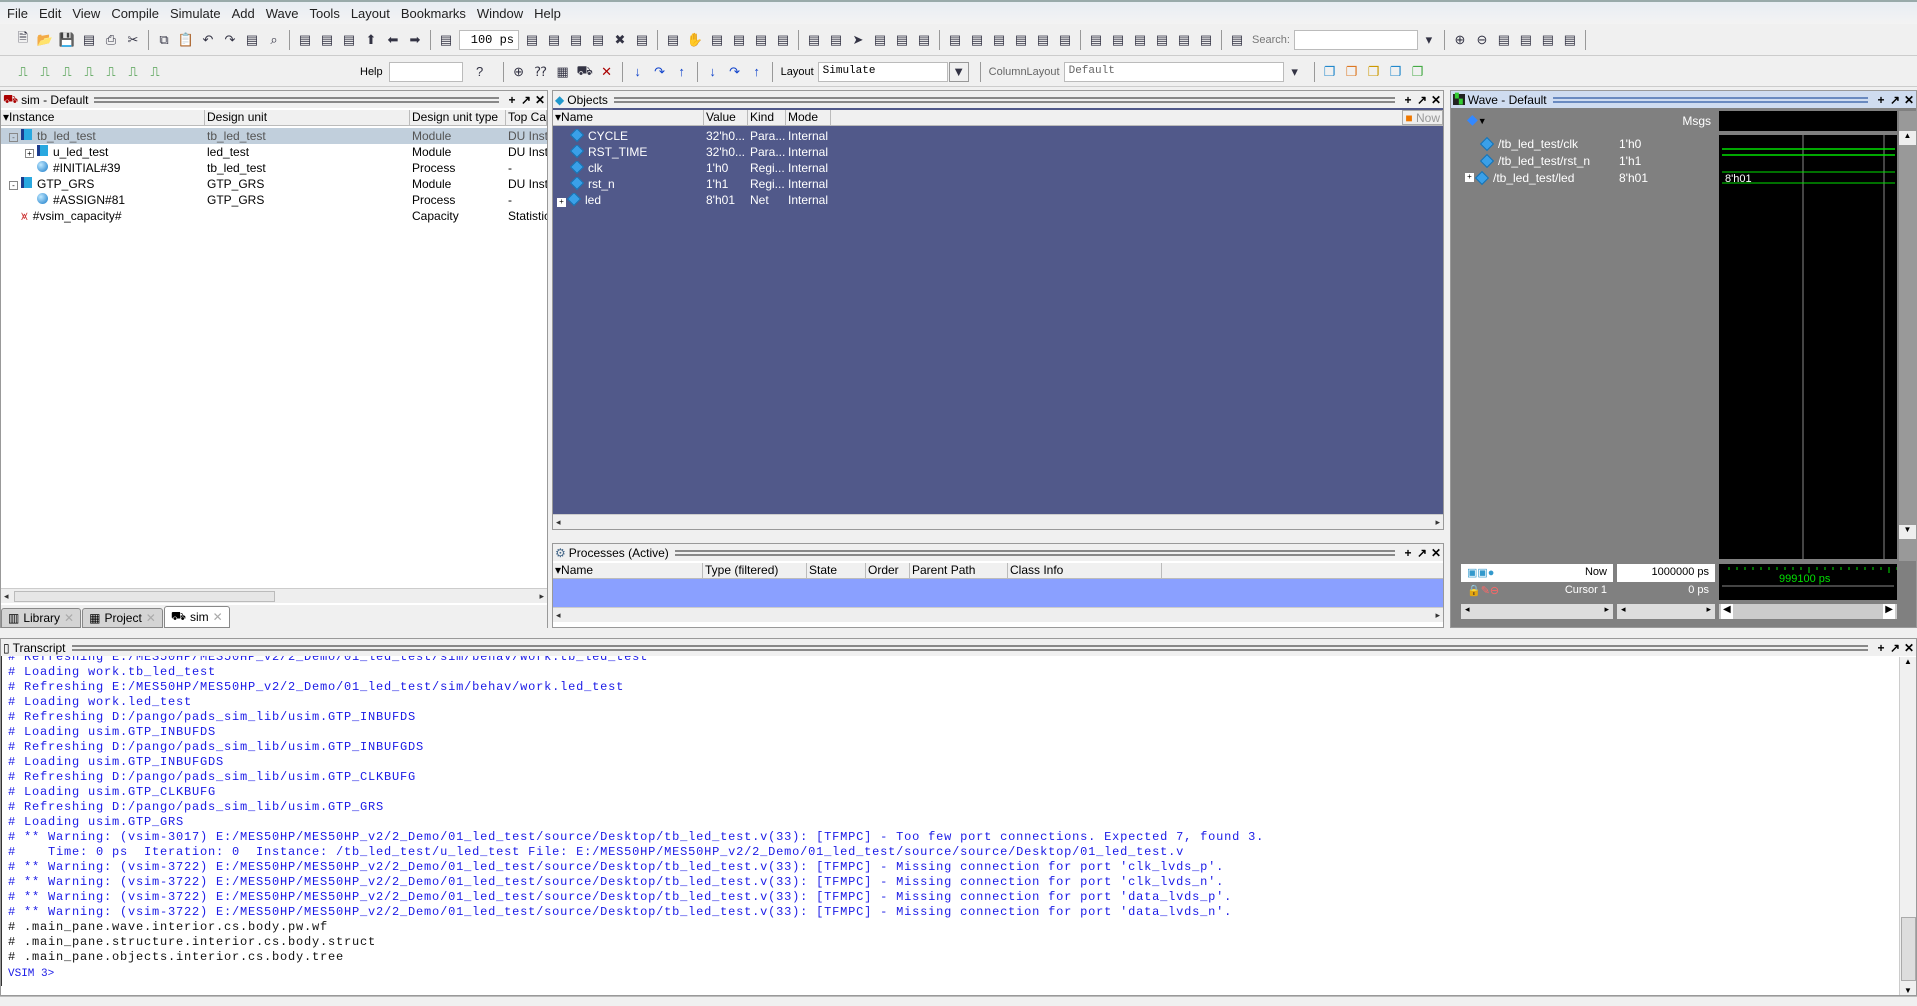  What do you see at coordinates (1408, 553) in the screenshot?
I see `dock-icon: +` at bounding box center [1408, 553].